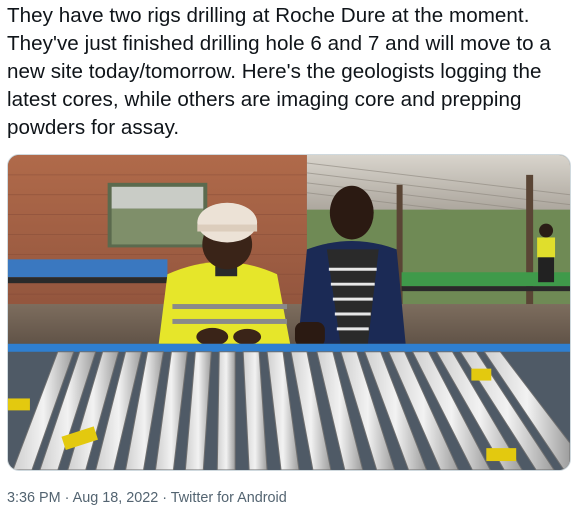 The height and width of the screenshot is (520, 578). What do you see at coordinates (116, 498) in the screenshot?
I see `tweet-date: Aug 18, 2022` at bounding box center [116, 498].